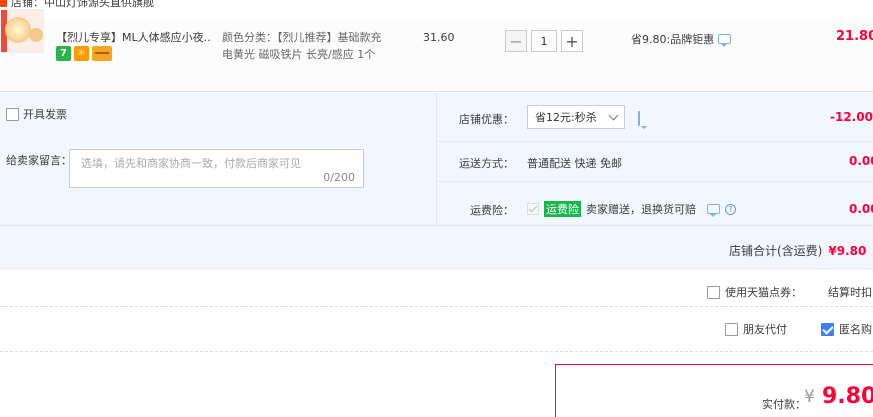 The image size is (873, 417). Describe the element at coordinates (641, 209) in the screenshot. I see `insurance-text: 卖家赠送，退换货可赔` at that location.